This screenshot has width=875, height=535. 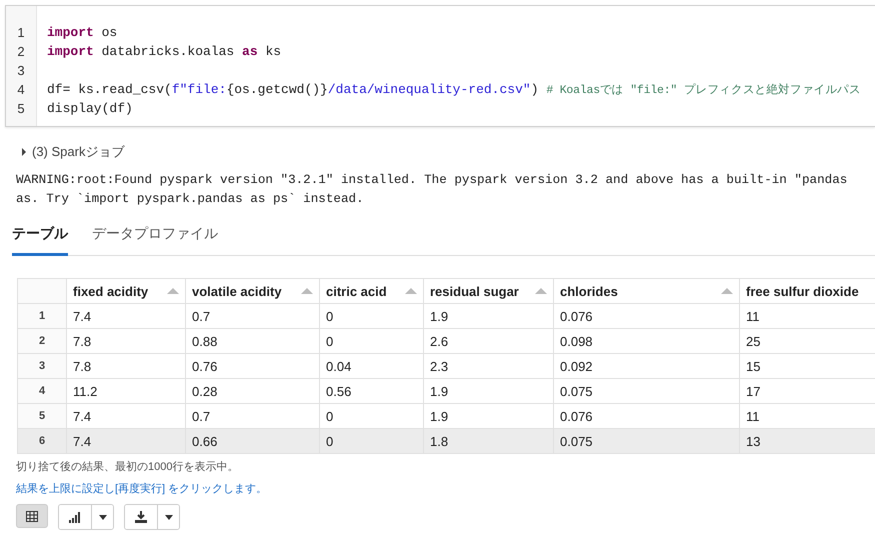 I want to click on table-cell: 1.8, so click(x=489, y=441).